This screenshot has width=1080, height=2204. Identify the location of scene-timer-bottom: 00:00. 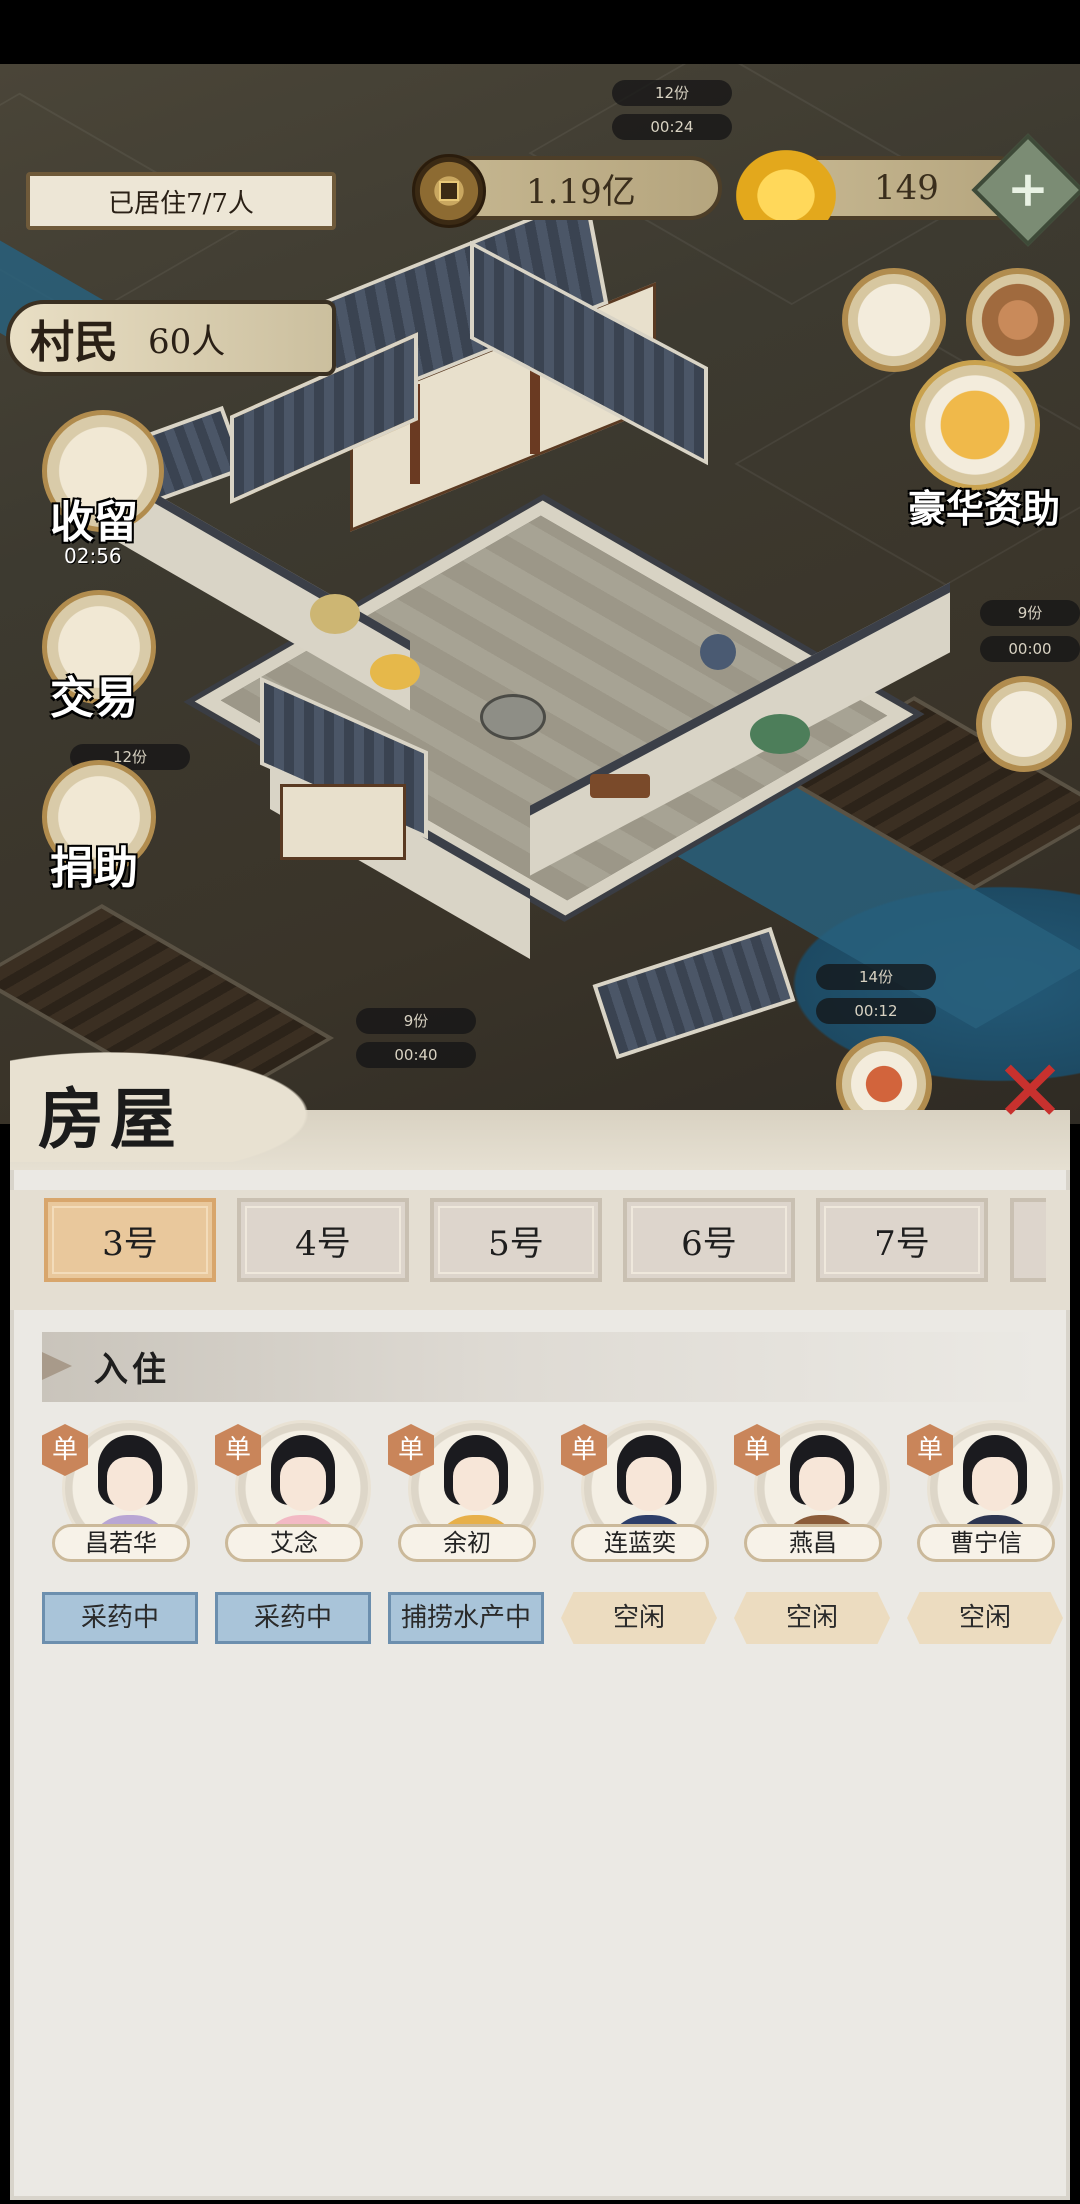
(1030, 649).